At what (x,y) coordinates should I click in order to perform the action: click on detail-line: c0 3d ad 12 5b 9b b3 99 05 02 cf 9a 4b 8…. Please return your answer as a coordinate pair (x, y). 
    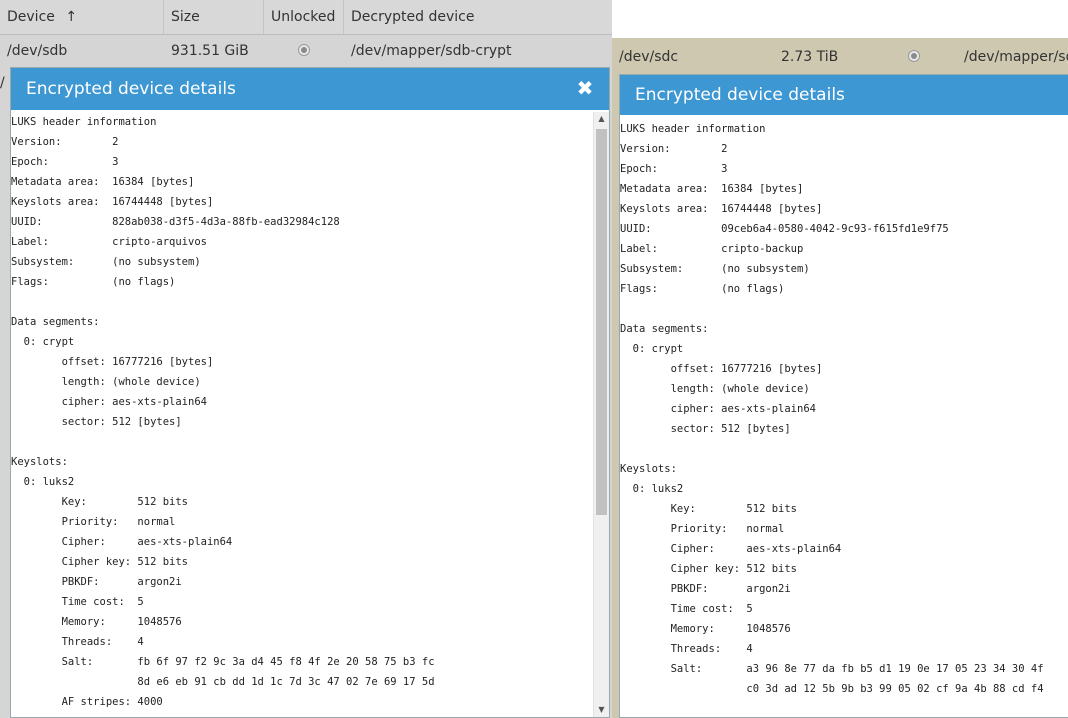
    Looking at the image, I should click on (832, 689).